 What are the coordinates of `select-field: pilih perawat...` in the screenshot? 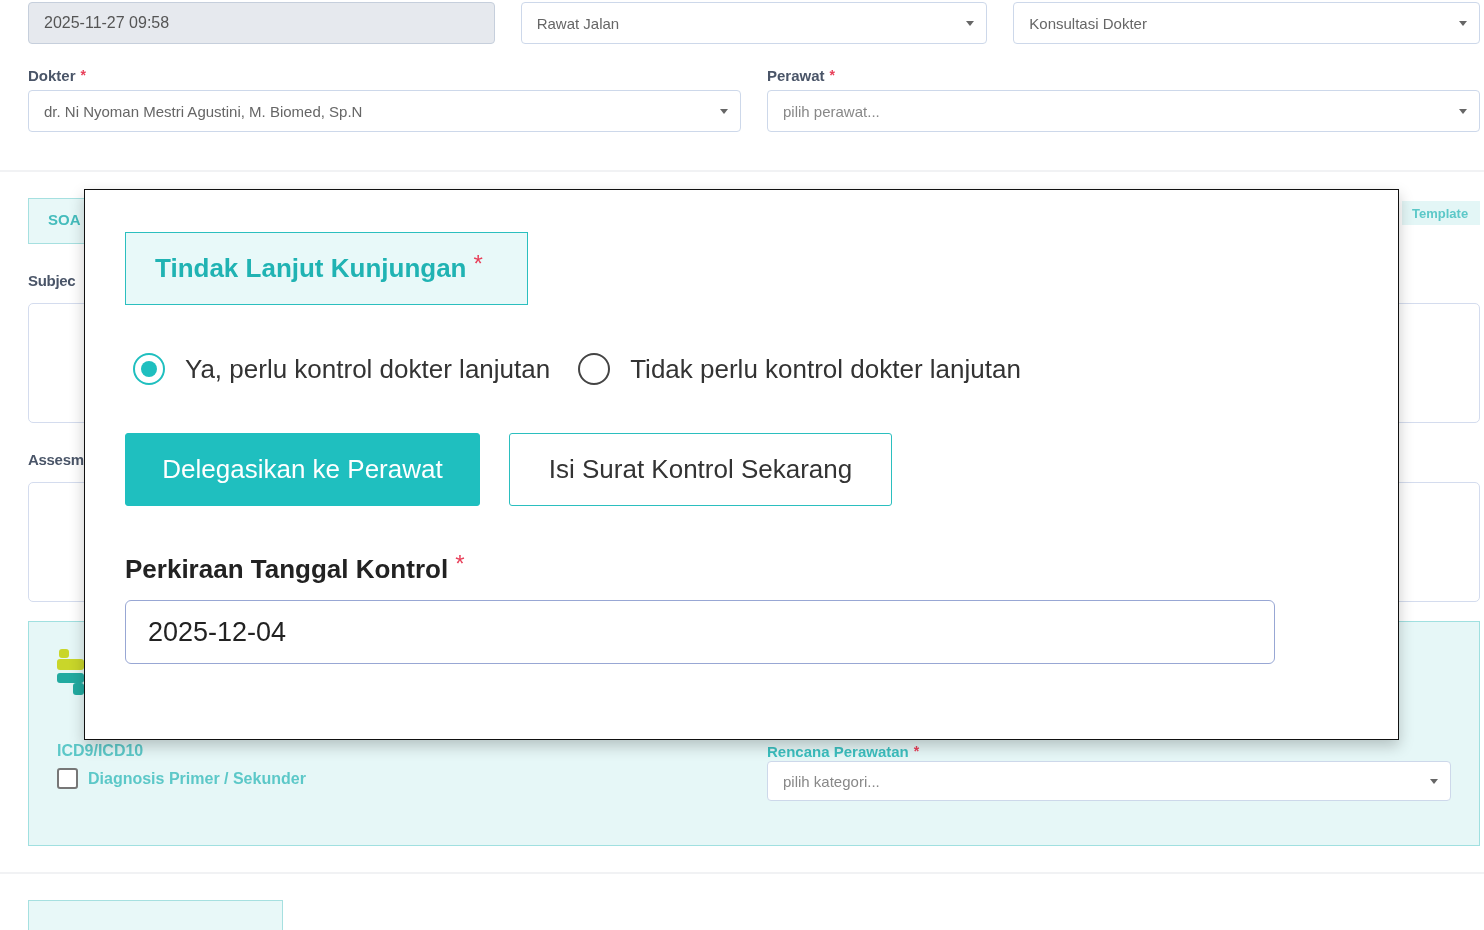 It's located at (1123, 111).